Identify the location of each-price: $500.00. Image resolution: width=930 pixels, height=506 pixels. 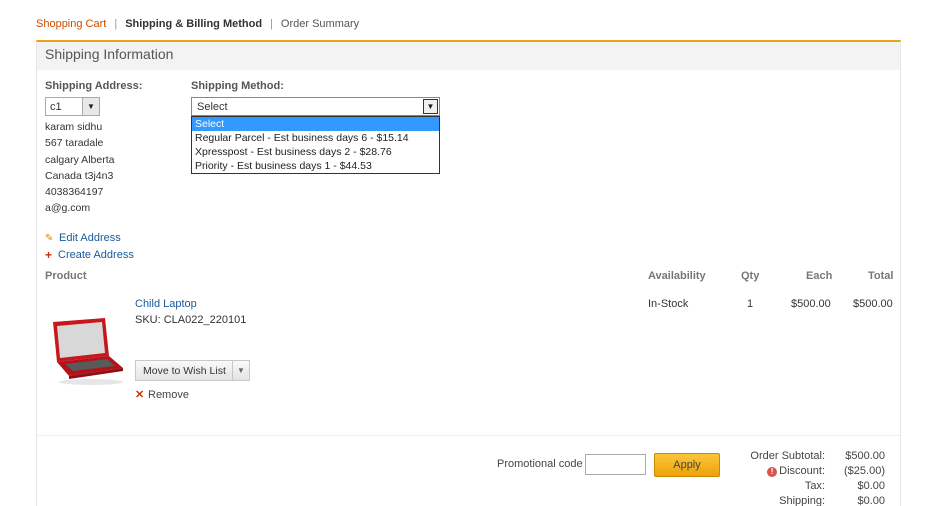
(811, 304).